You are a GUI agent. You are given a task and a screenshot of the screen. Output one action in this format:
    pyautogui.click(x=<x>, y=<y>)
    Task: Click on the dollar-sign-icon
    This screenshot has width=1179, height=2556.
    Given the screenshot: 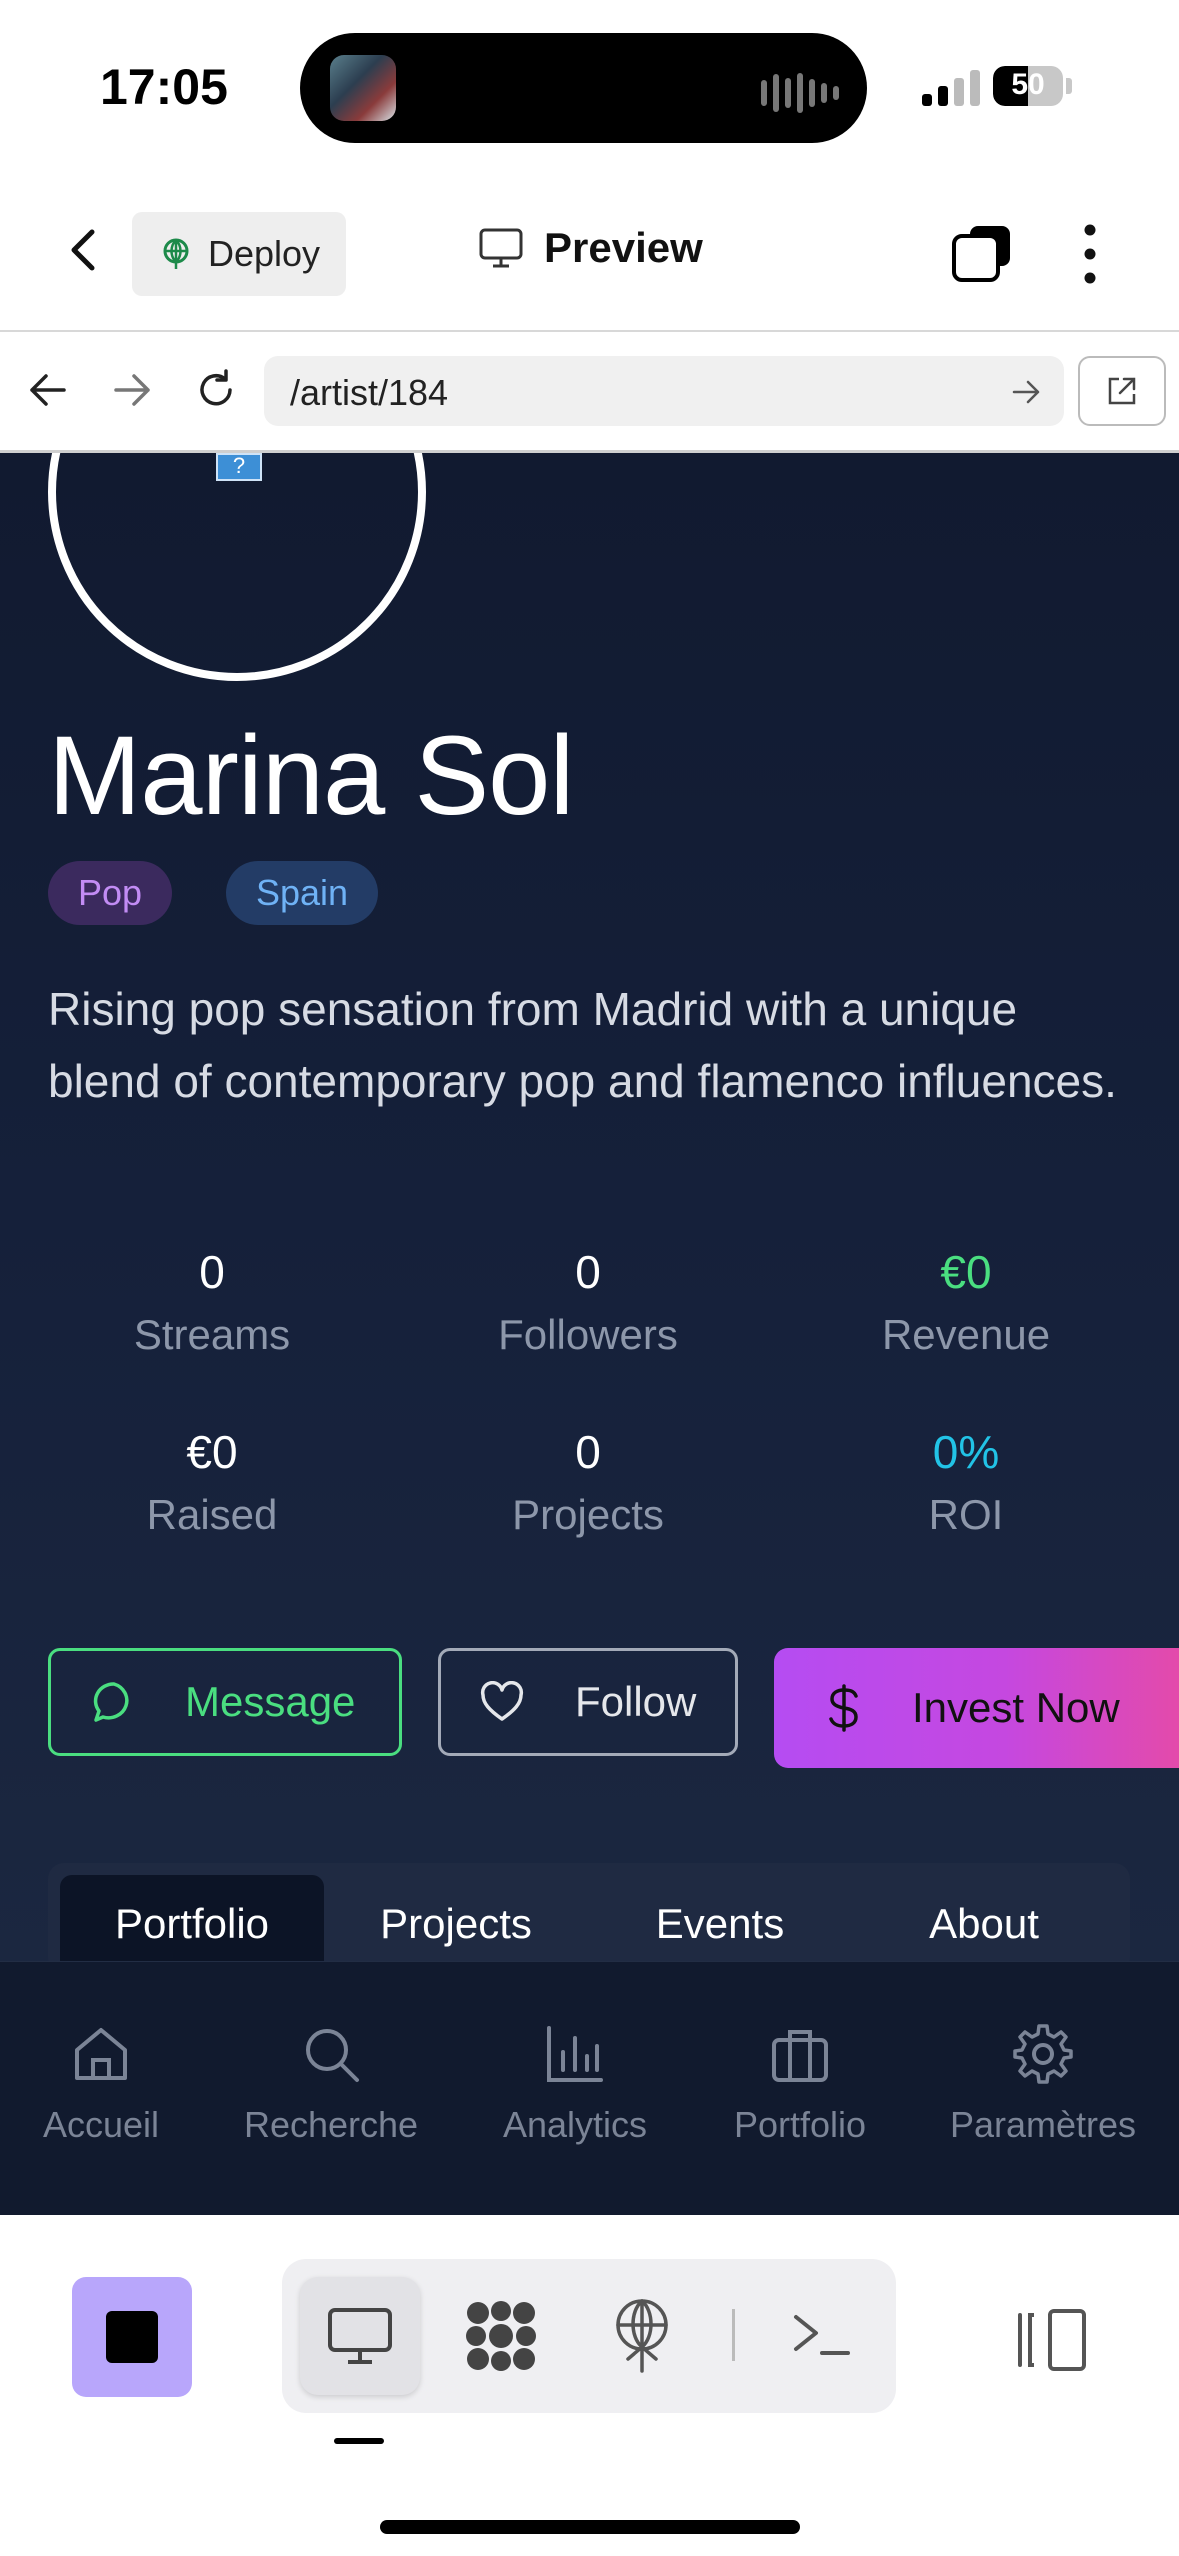 What is the action you would take?
    pyautogui.click(x=843, y=1708)
    